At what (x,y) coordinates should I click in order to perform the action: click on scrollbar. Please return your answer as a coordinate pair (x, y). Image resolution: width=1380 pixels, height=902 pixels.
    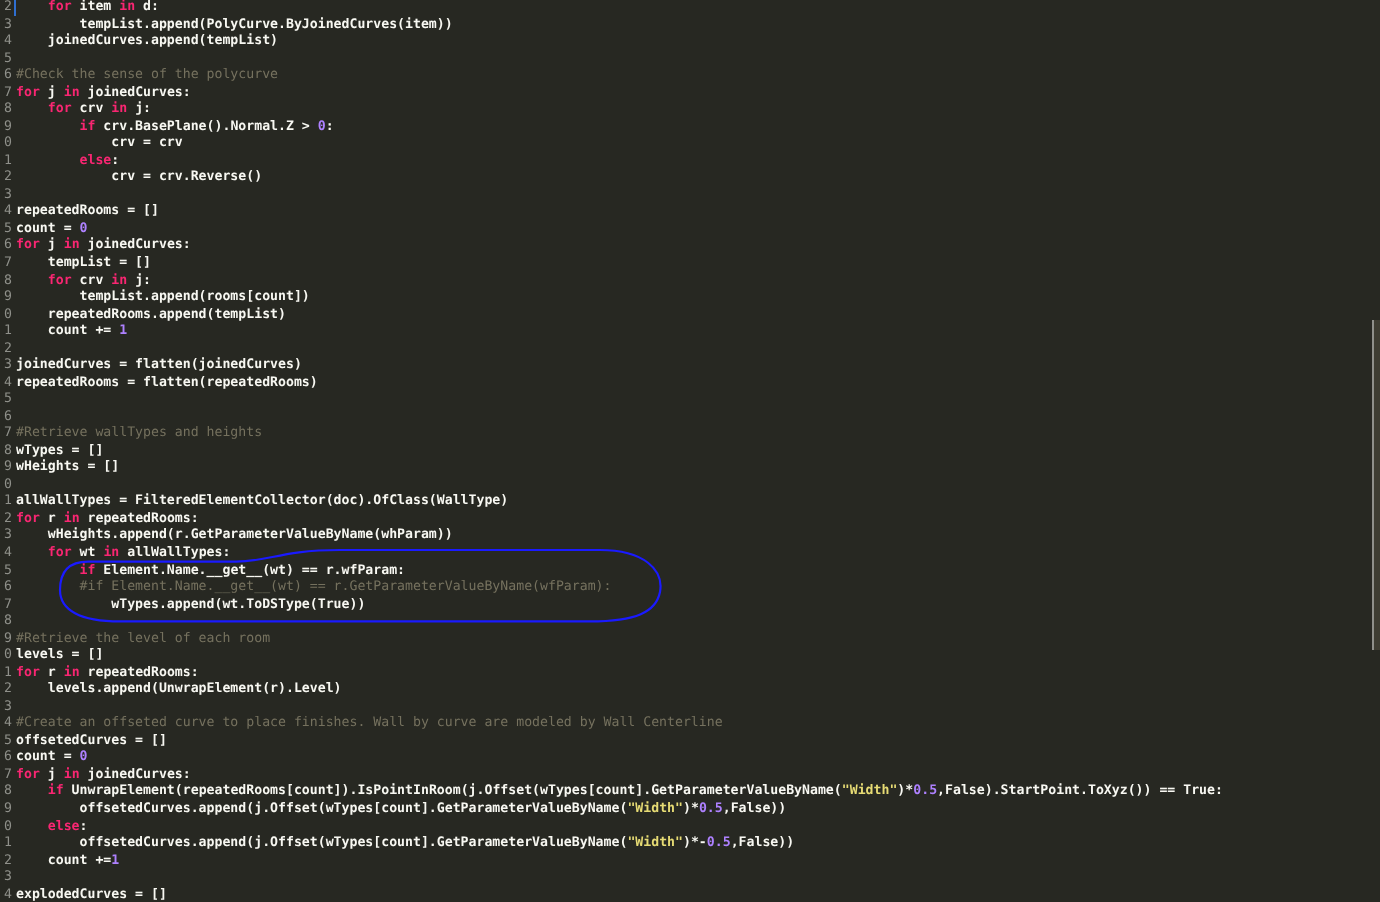
    Looking at the image, I should click on (1376, 485).